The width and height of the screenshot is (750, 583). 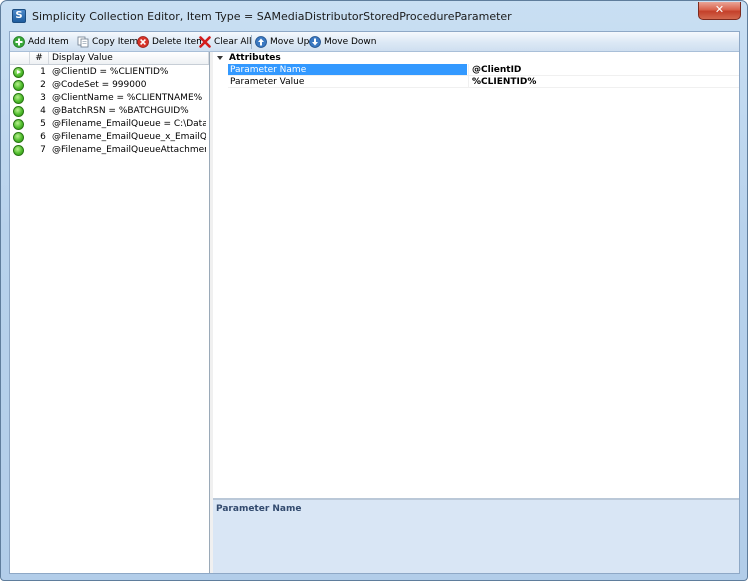 I want to click on table-row: 2 @CodeSet = 999000, so click(x=109, y=85).